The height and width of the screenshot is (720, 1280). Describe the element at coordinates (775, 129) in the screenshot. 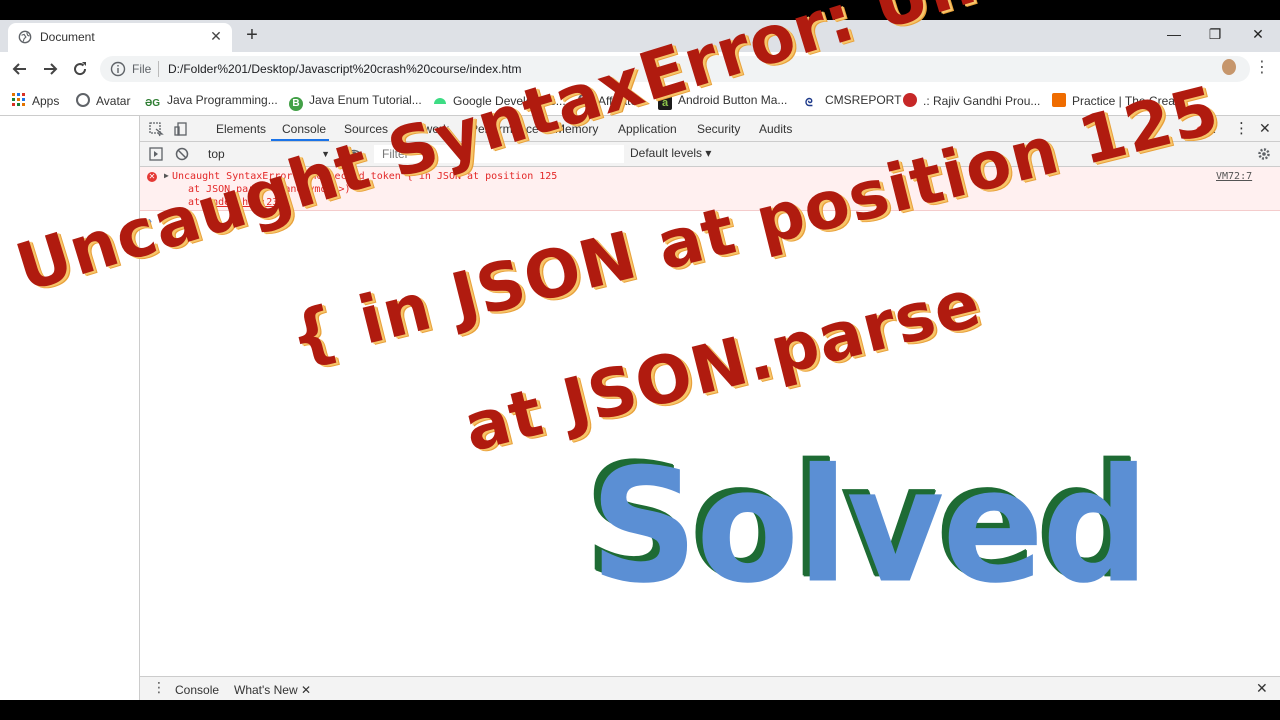

I see `tab-audits: Audits` at that location.